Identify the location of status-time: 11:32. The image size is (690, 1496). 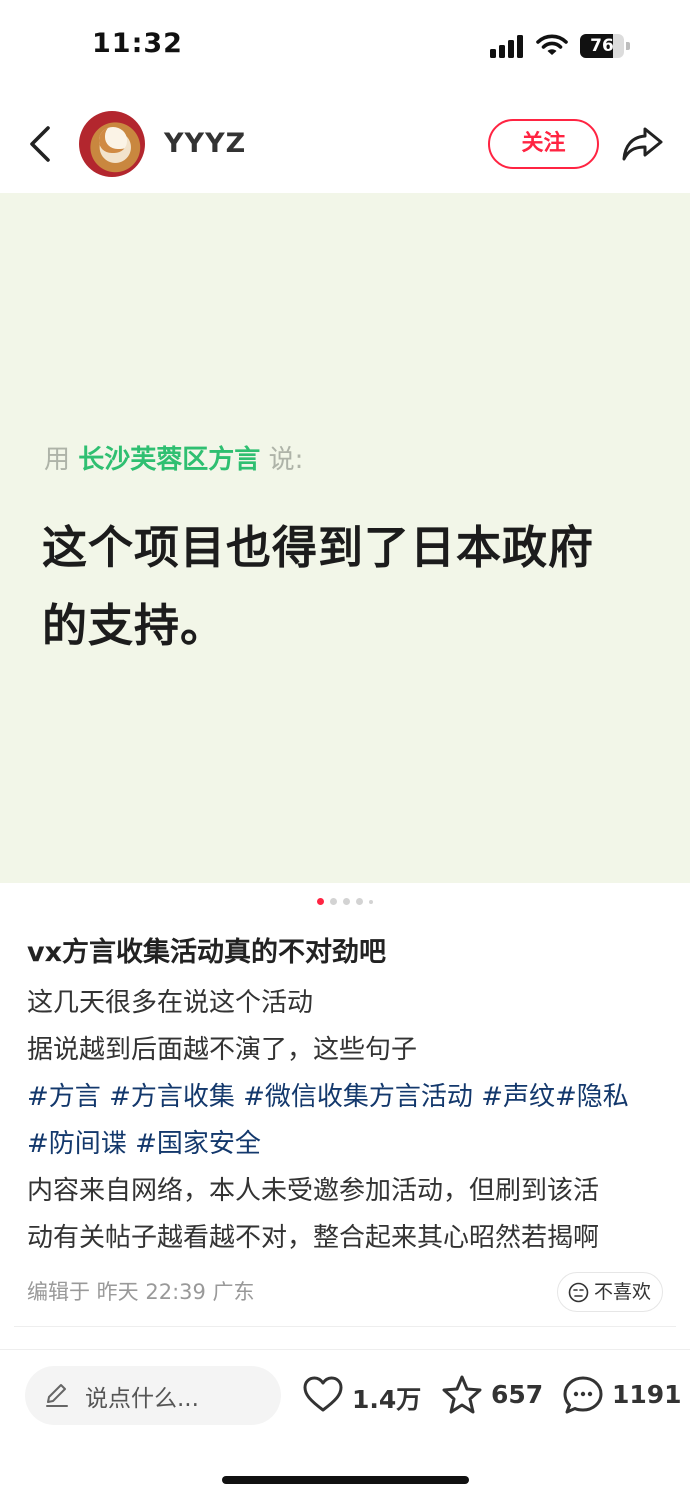
(137, 43).